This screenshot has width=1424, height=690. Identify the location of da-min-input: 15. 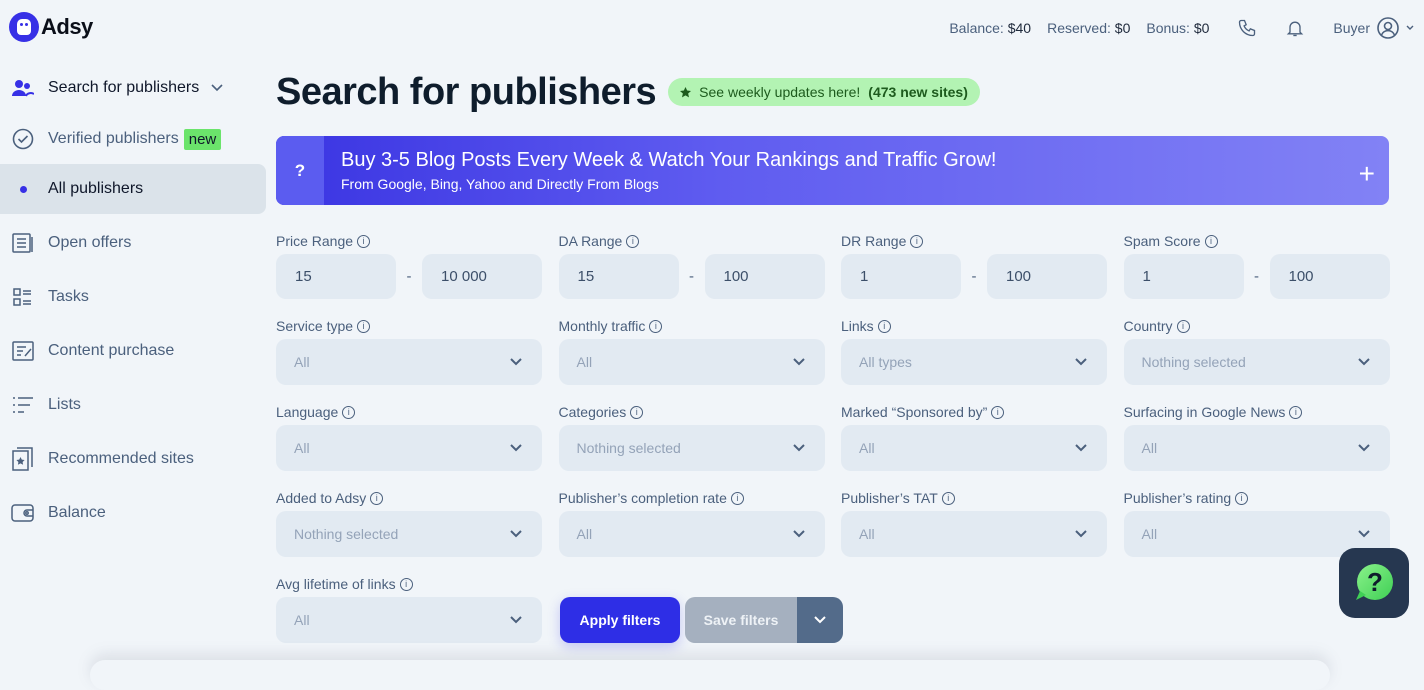
(618, 276).